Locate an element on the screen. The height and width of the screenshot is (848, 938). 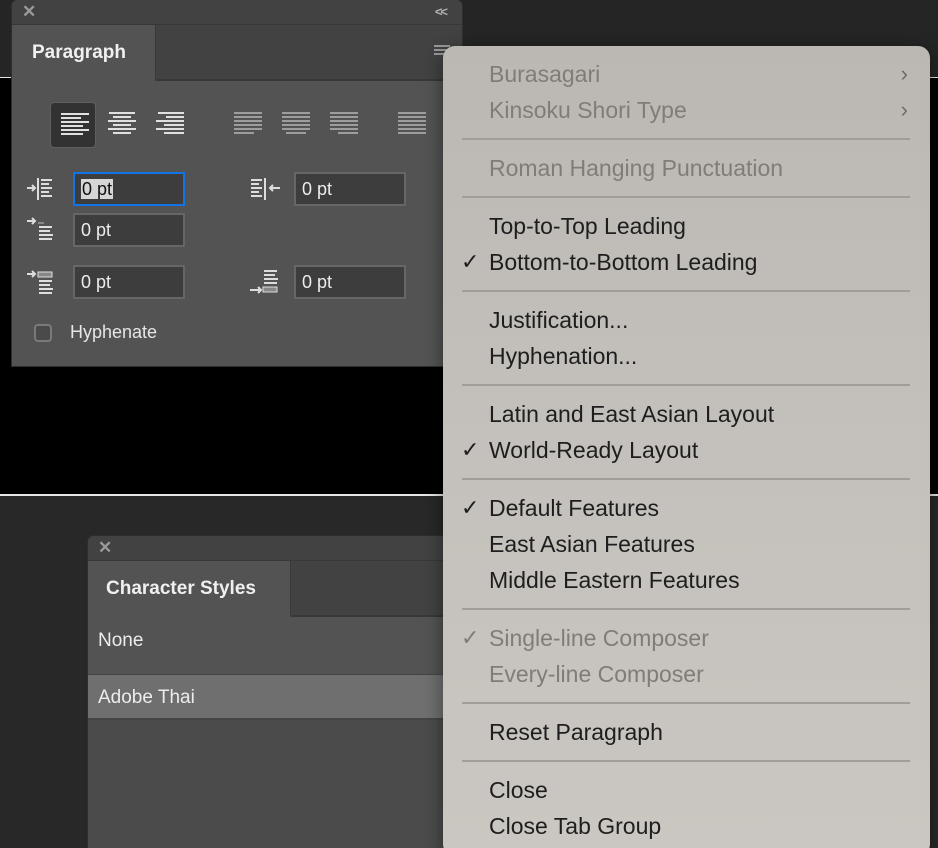
space-before-input: 0 pt is located at coordinates (129, 282).